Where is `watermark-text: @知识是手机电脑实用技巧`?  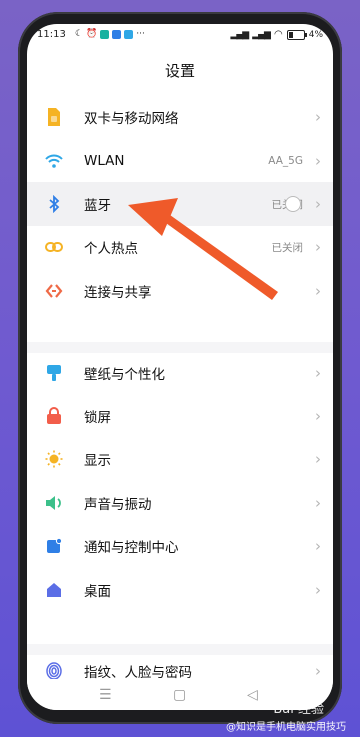
watermark-text: @知识是手机电脑实用技巧 is located at coordinates (286, 727).